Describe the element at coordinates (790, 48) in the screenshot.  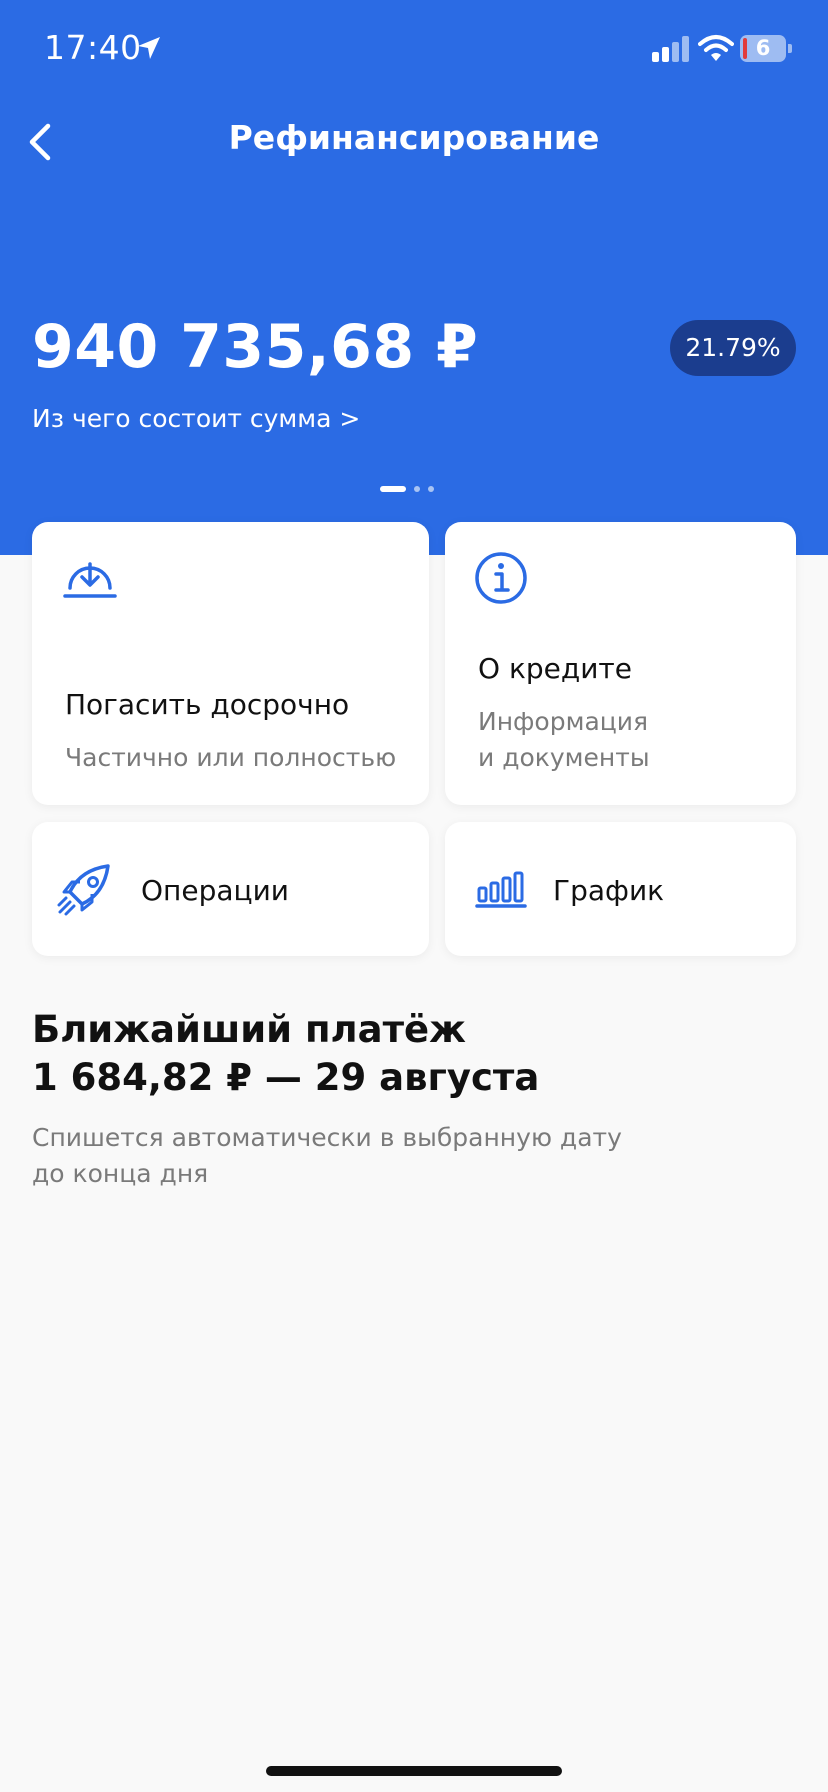
I see `battery-tip` at that location.